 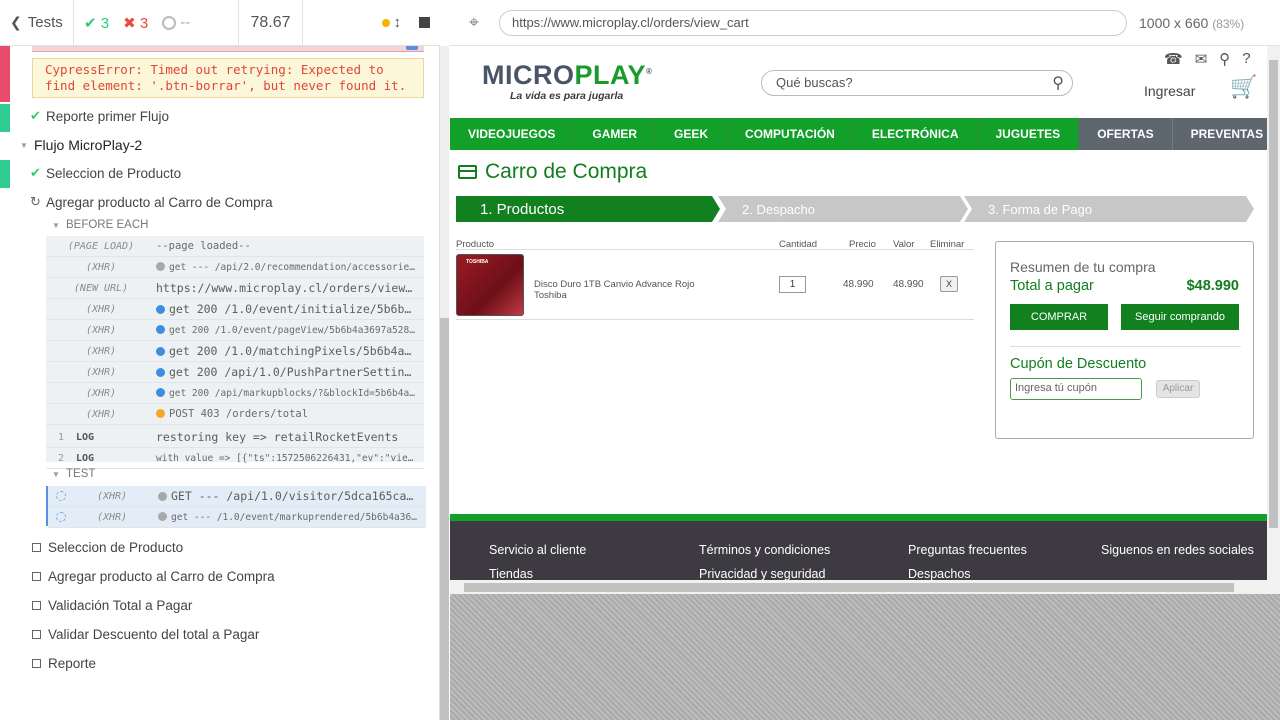 What do you see at coordinates (1169, 91) in the screenshot?
I see `login-link: Ingresar` at bounding box center [1169, 91].